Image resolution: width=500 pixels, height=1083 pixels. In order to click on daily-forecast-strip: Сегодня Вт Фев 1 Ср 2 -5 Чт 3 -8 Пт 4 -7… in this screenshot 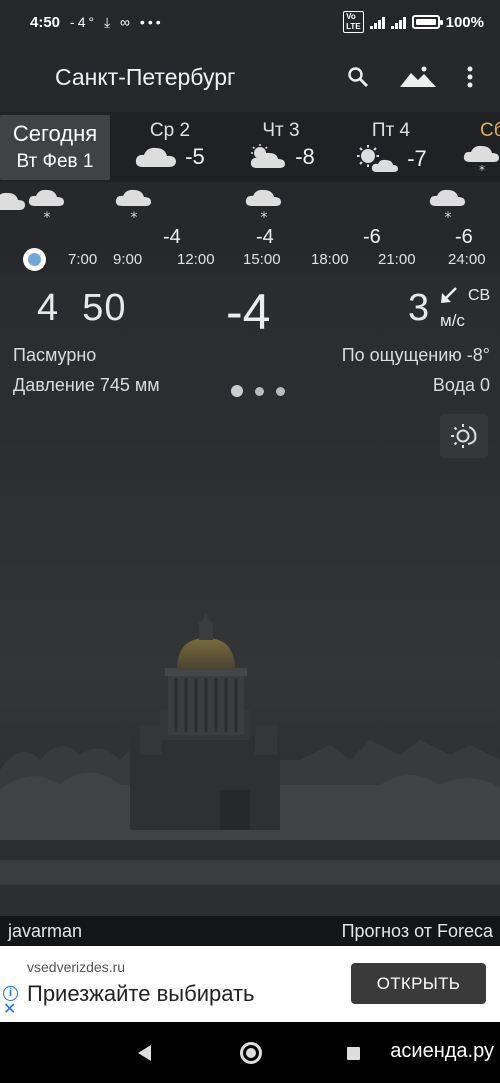, I will do `click(250, 147)`.